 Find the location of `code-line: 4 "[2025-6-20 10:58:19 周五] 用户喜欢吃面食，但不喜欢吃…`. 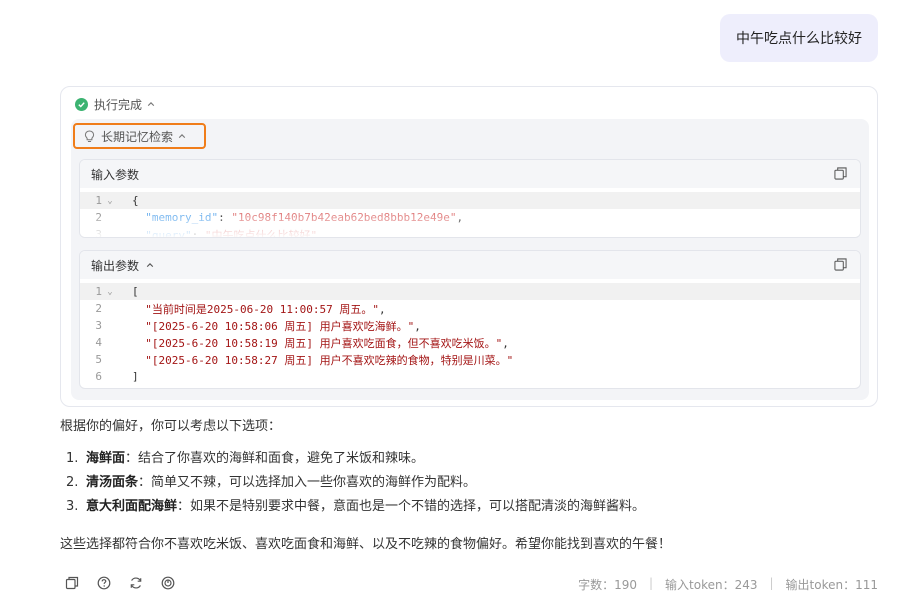

code-line: 4 "[2025-6-20 10:58:19 周五] 用户喜欢吃面食，但不喜欢吃… is located at coordinates (470, 342).